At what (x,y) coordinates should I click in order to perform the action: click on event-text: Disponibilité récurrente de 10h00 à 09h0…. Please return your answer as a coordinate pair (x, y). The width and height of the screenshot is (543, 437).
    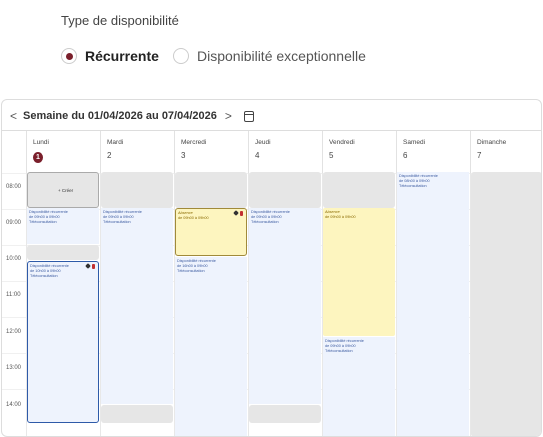
    Looking at the image, I should click on (49, 271).